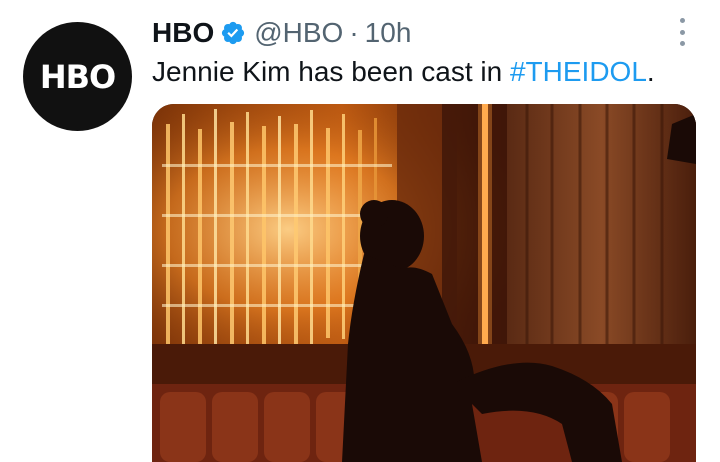  I want to click on verified-badge-icon, so click(233, 33).